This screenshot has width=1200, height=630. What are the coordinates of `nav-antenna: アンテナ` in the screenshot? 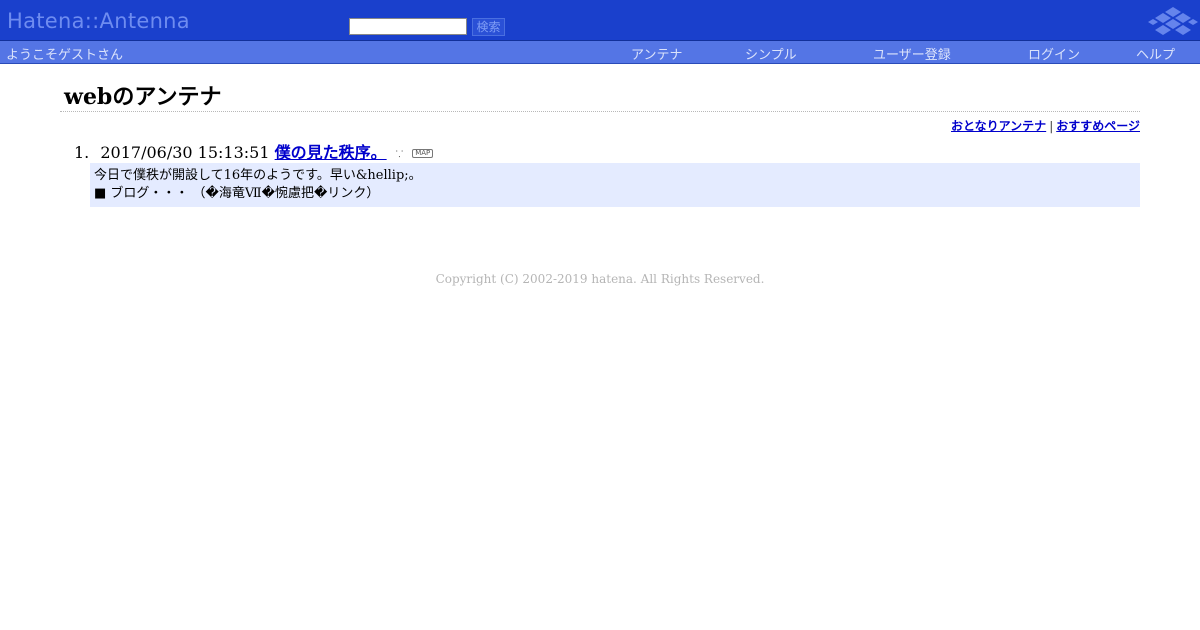 It's located at (656, 53).